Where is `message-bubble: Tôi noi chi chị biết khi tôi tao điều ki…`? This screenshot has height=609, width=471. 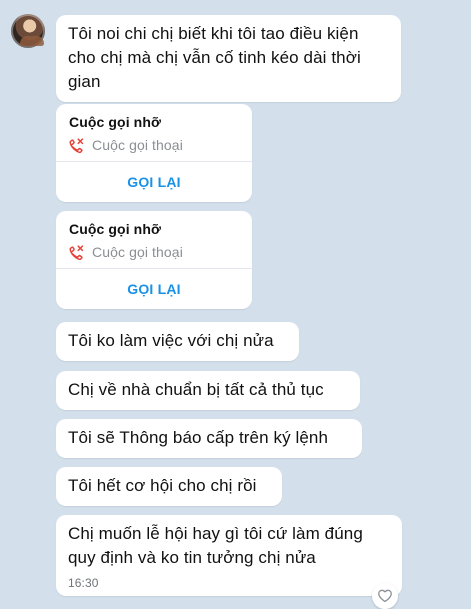
message-bubble: Tôi noi chi chị biết khi tôi tao điều ki… is located at coordinates (228, 58).